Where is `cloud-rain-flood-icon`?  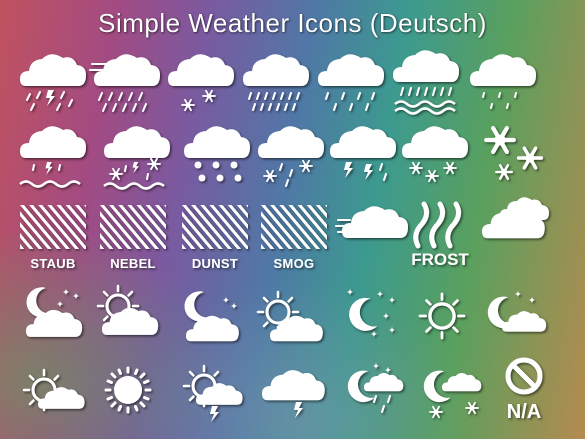 cloud-rain-flood-icon is located at coordinates (52, 157).